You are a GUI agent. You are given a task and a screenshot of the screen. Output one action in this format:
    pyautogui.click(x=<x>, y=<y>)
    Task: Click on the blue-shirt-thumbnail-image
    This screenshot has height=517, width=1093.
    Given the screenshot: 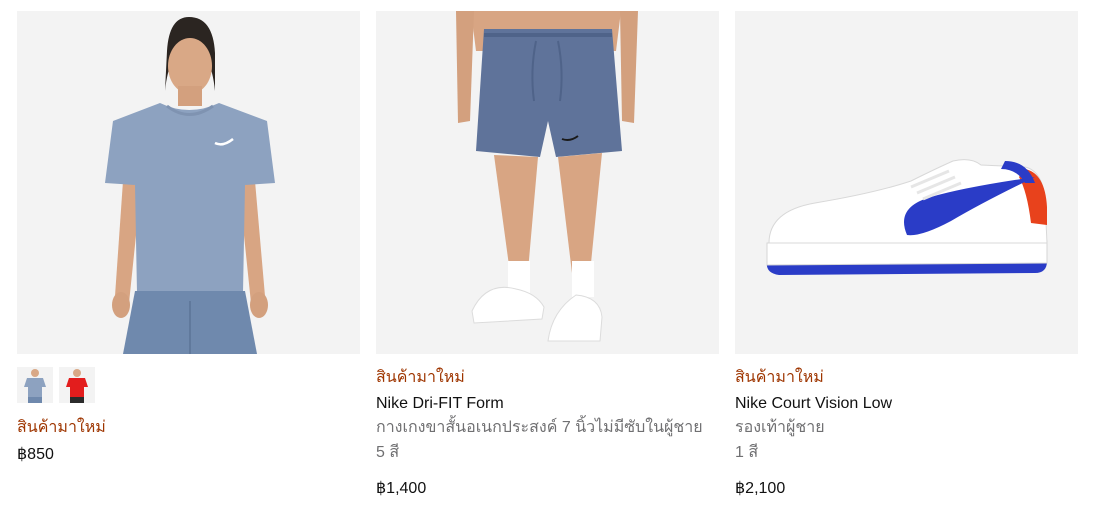 What is the action you would take?
    pyautogui.click(x=35, y=385)
    